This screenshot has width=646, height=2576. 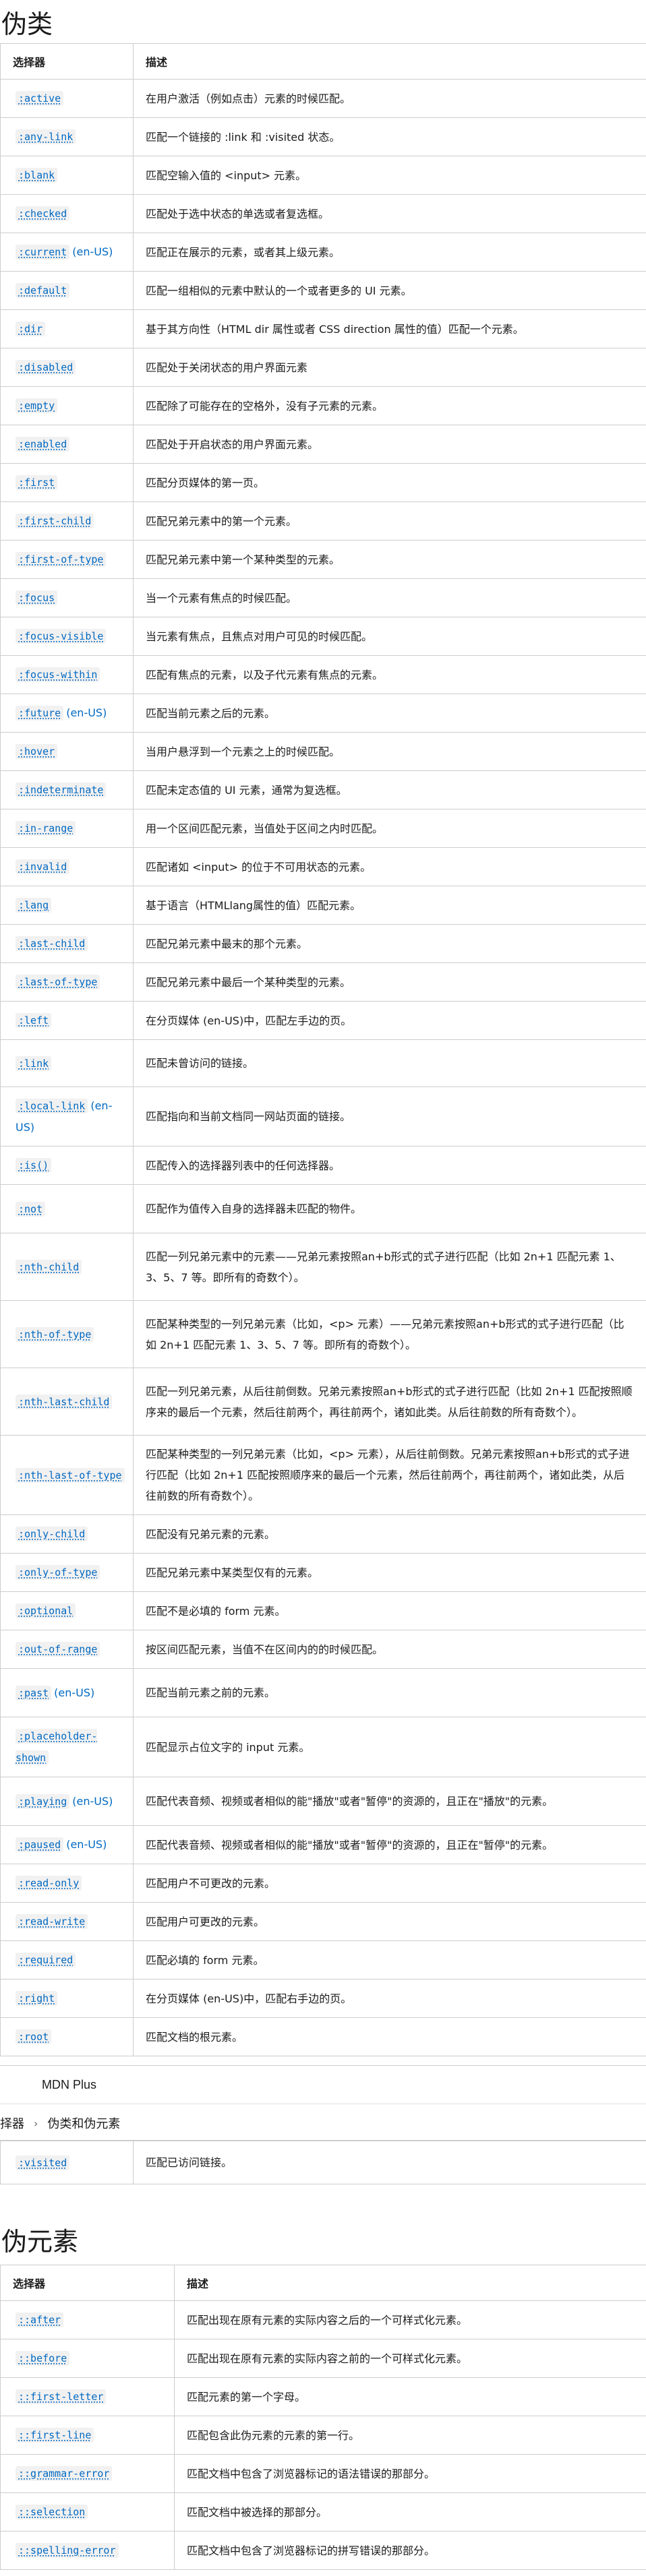 What do you see at coordinates (43, 2162) in the screenshot?
I see `selector-link: :visited` at bounding box center [43, 2162].